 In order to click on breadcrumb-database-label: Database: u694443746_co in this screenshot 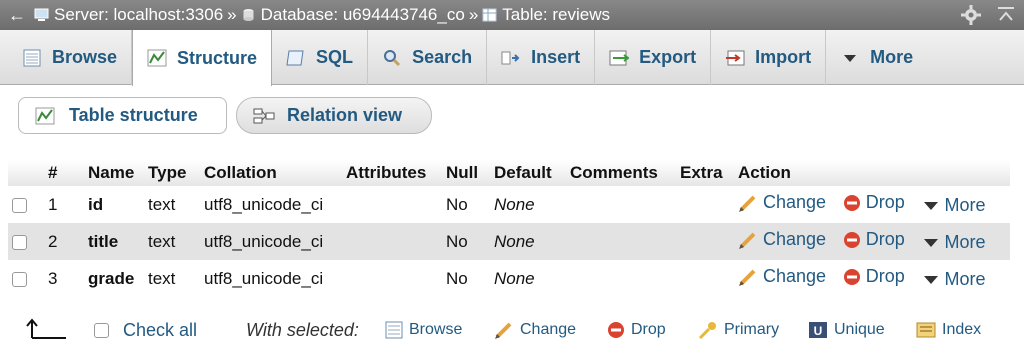, I will do `click(363, 15)`.